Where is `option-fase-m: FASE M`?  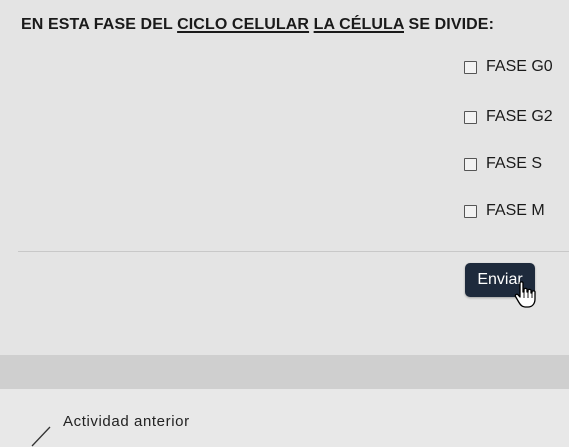 option-fase-m: FASE M is located at coordinates (504, 211).